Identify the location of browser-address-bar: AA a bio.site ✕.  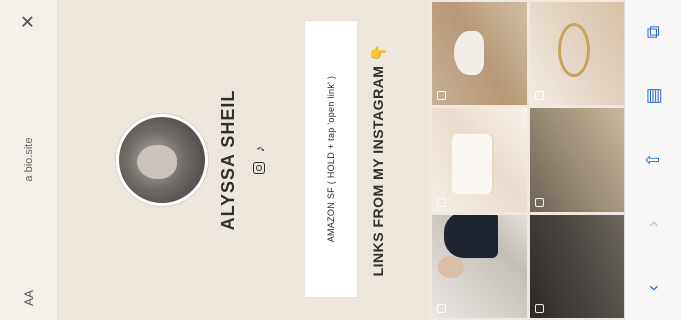
(29, 160).